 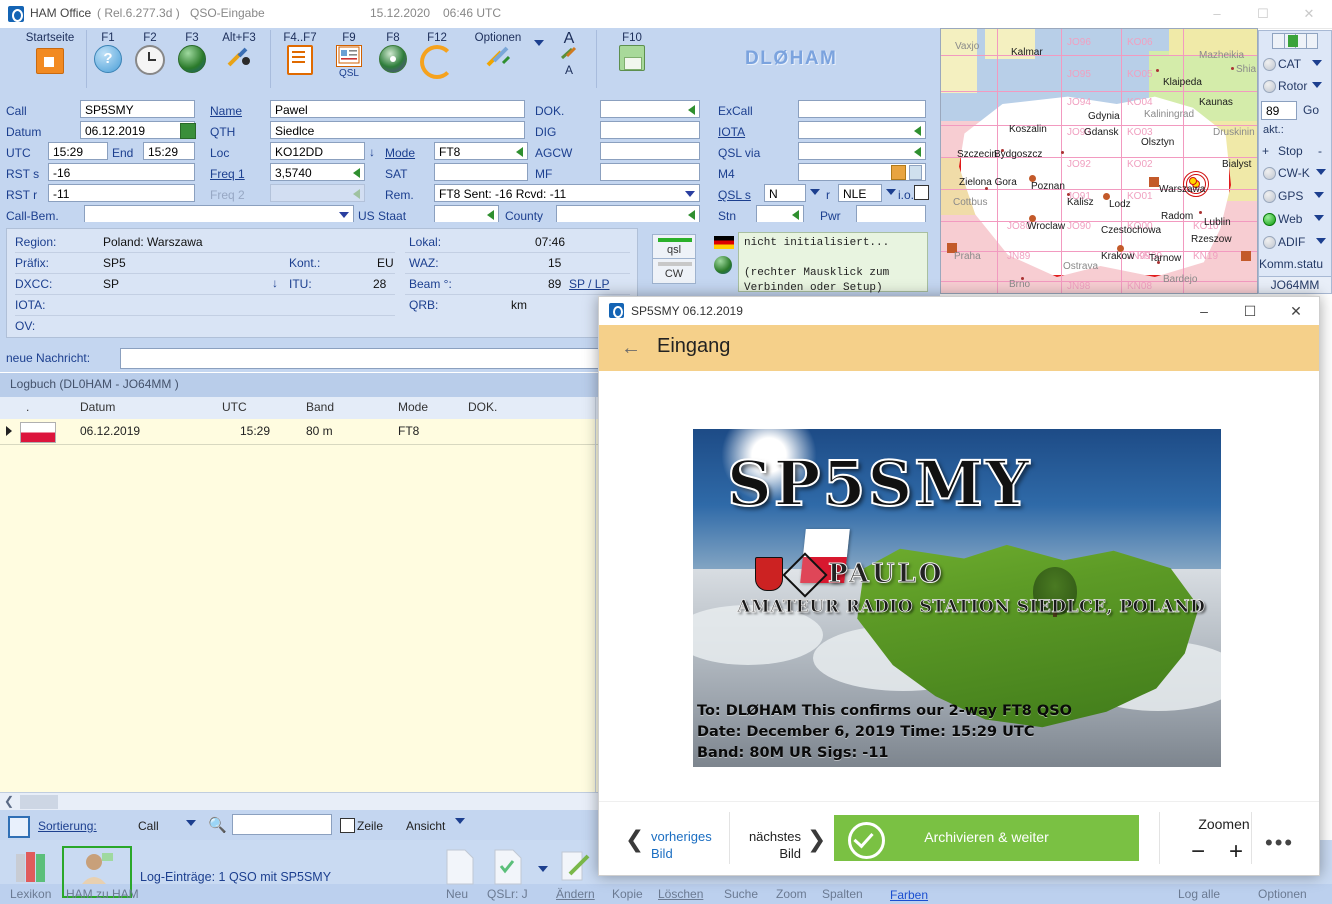 What do you see at coordinates (349, 56) in the screenshot?
I see `ribbon-item-f9: F9 QSL` at bounding box center [349, 56].